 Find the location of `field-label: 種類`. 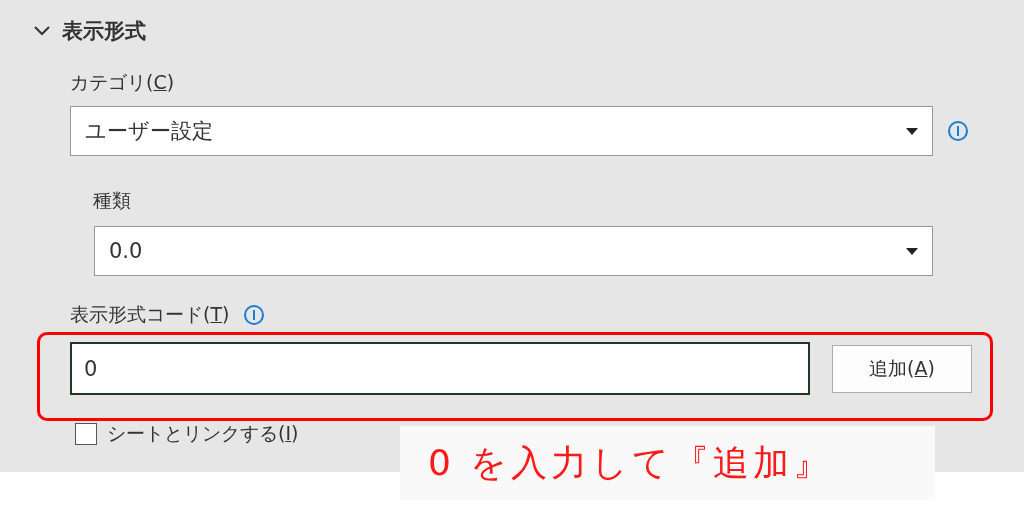

field-label: 種類 is located at coordinates (112, 200).